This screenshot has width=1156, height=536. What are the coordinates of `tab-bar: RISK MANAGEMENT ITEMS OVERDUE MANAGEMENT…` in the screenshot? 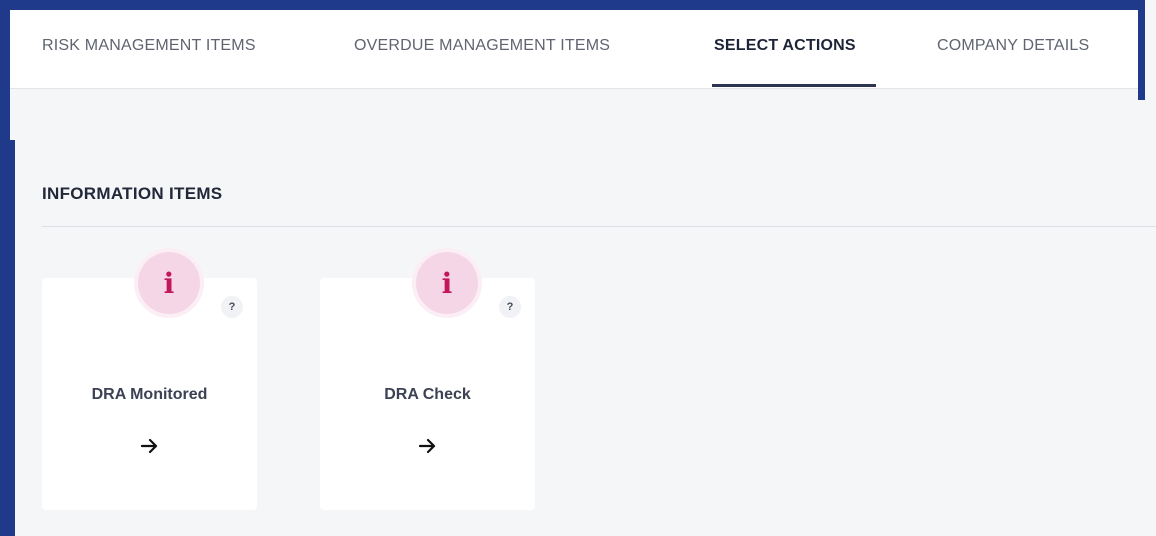 It's located at (574, 49).